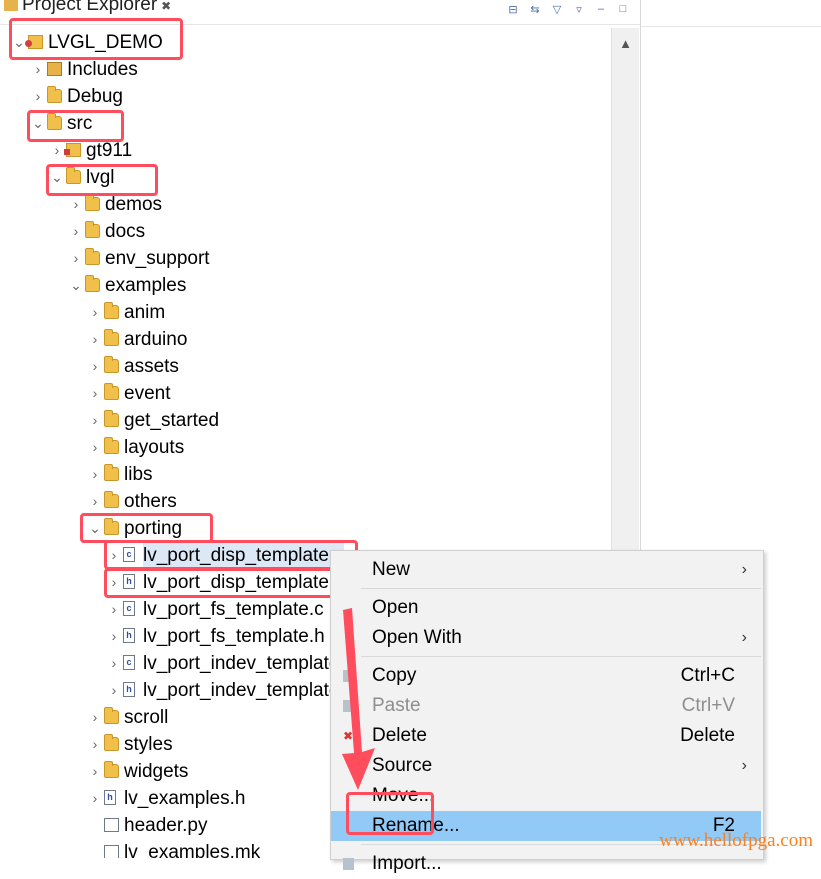 Image resolution: width=821 pixels, height=879 pixels. I want to click on tree-item-label: lv_port_indev_template.c, so click(249, 663).